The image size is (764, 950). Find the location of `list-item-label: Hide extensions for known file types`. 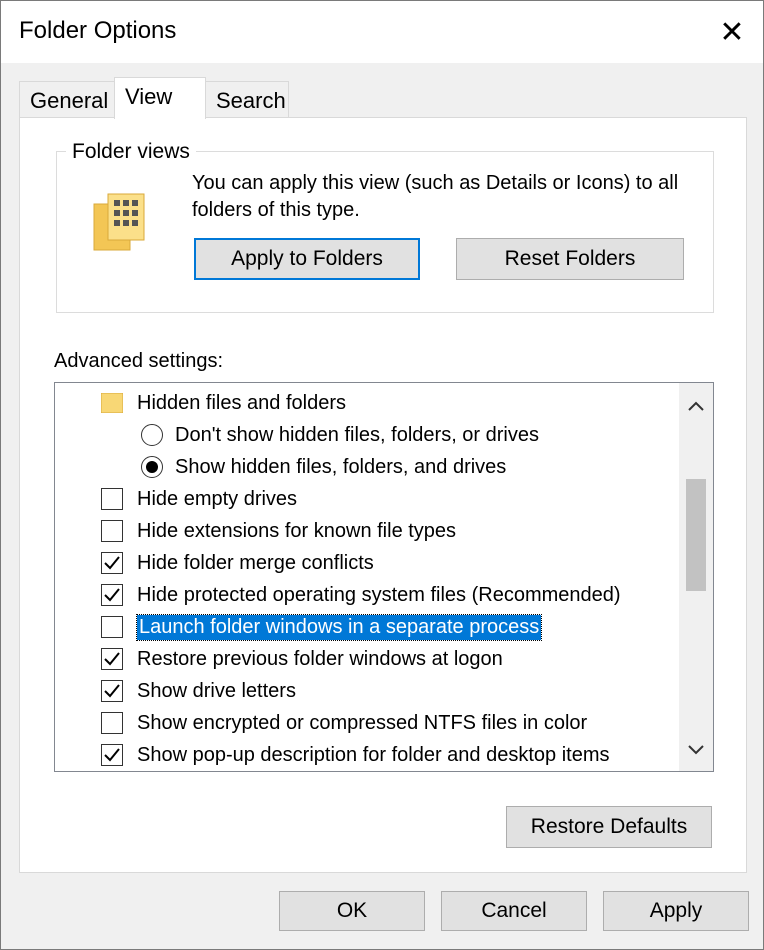

list-item-label: Hide extensions for known file types is located at coordinates (297, 530).